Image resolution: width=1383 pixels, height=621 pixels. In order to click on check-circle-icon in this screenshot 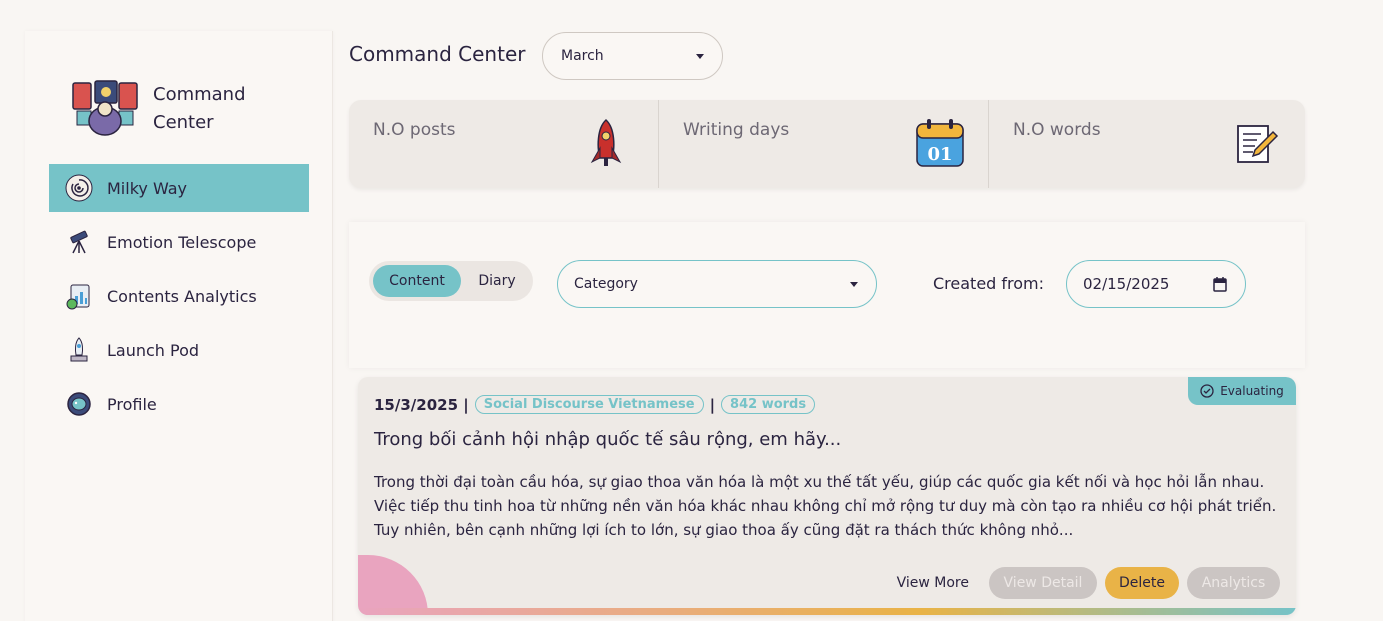, I will do `click(1207, 391)`.